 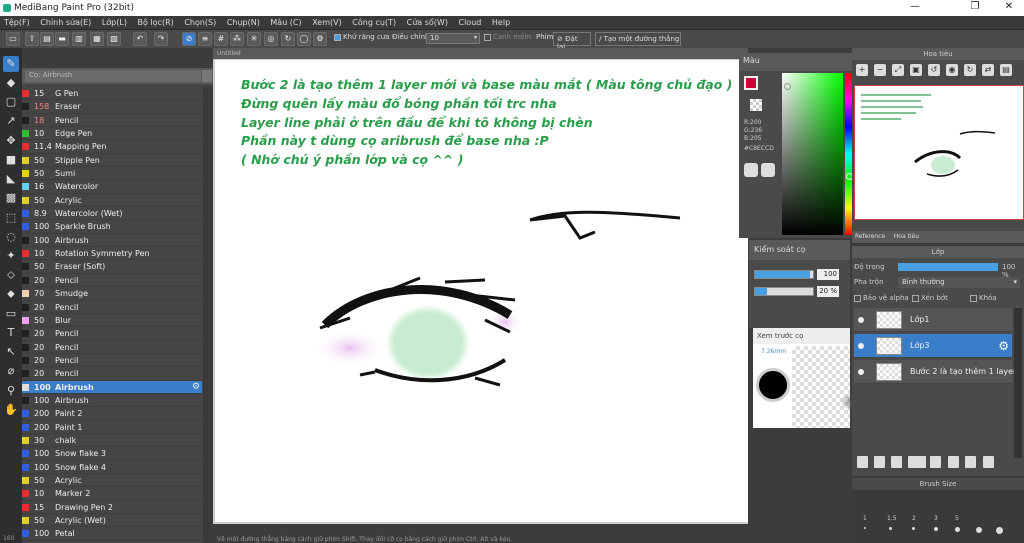 I want to click on brush-item: 50 Blur, so click(x=112, y=321).